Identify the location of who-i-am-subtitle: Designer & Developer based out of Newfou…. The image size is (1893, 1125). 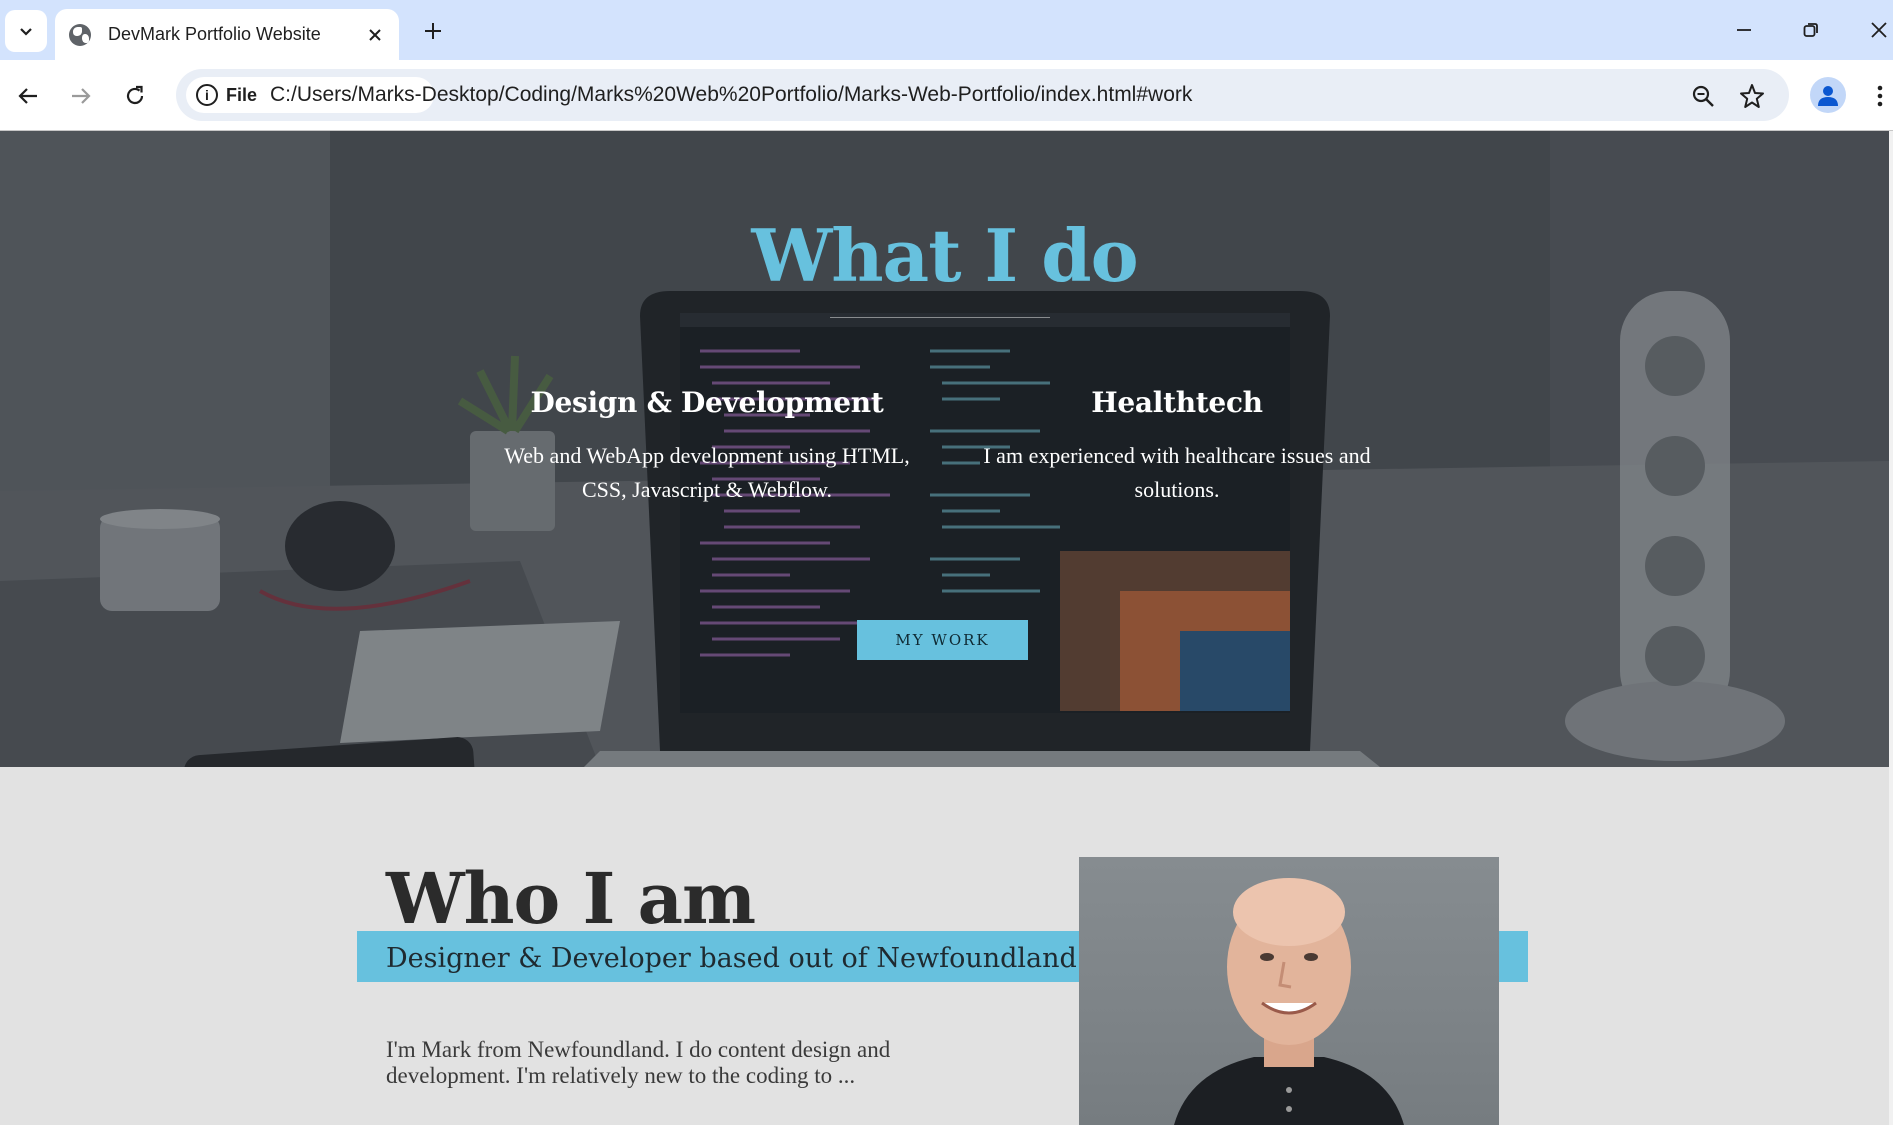
(731, 958).